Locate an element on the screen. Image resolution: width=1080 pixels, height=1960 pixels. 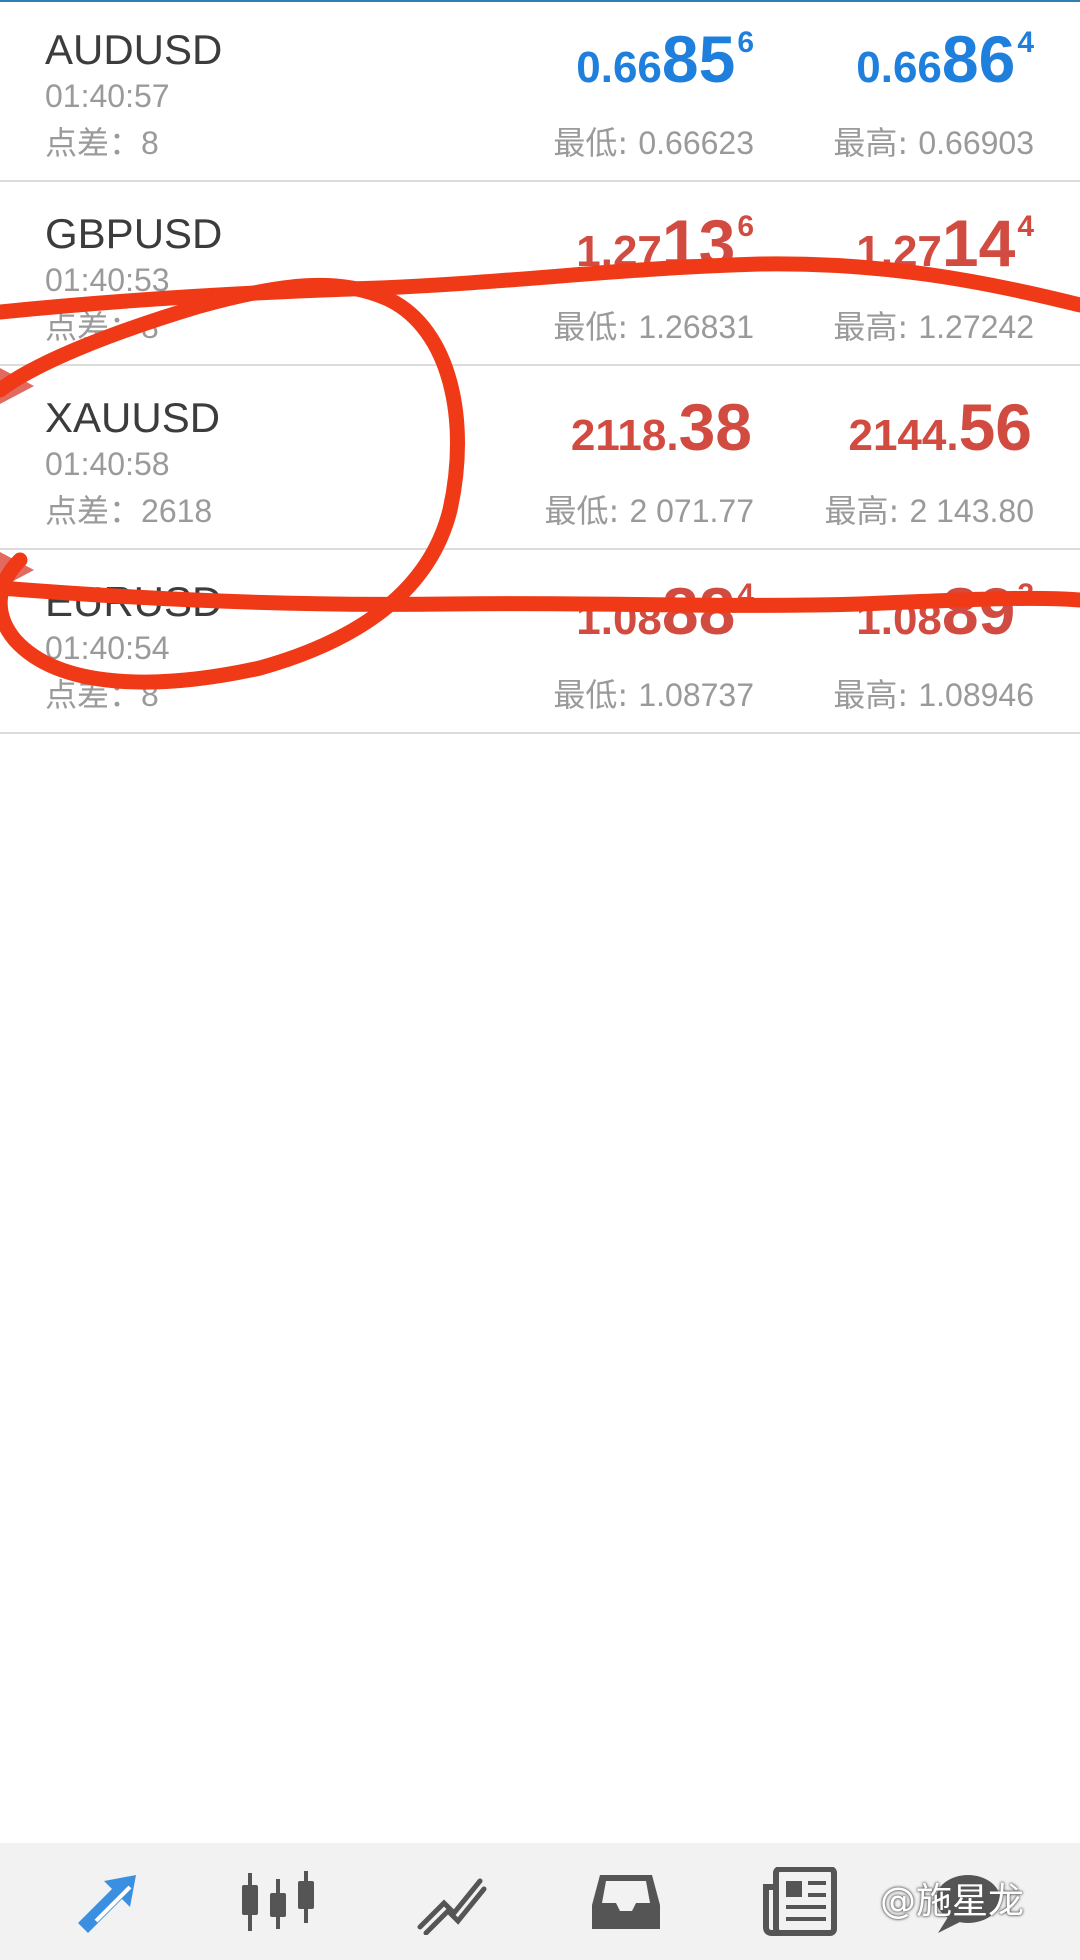
news-icon is located at coordinates (800, 1901).